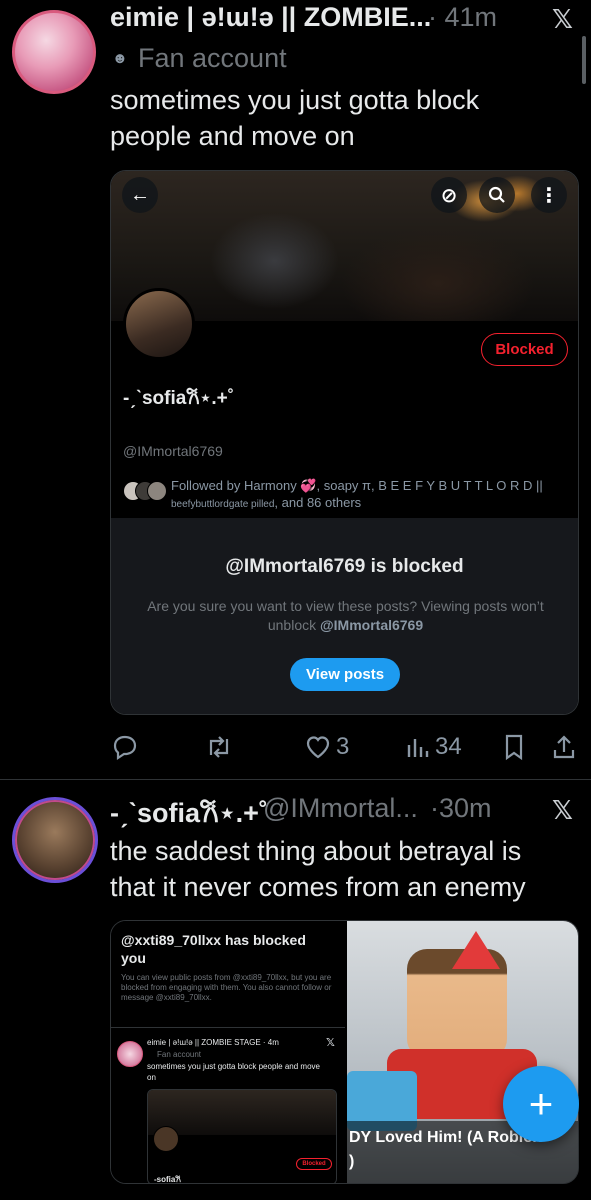 Image resolution: width=591 pixels, height=1200 pixels. What do you see at coordinates (242, 1112) in the screenshot?
I see `mini-banner` at bounding box center [242, 1112].